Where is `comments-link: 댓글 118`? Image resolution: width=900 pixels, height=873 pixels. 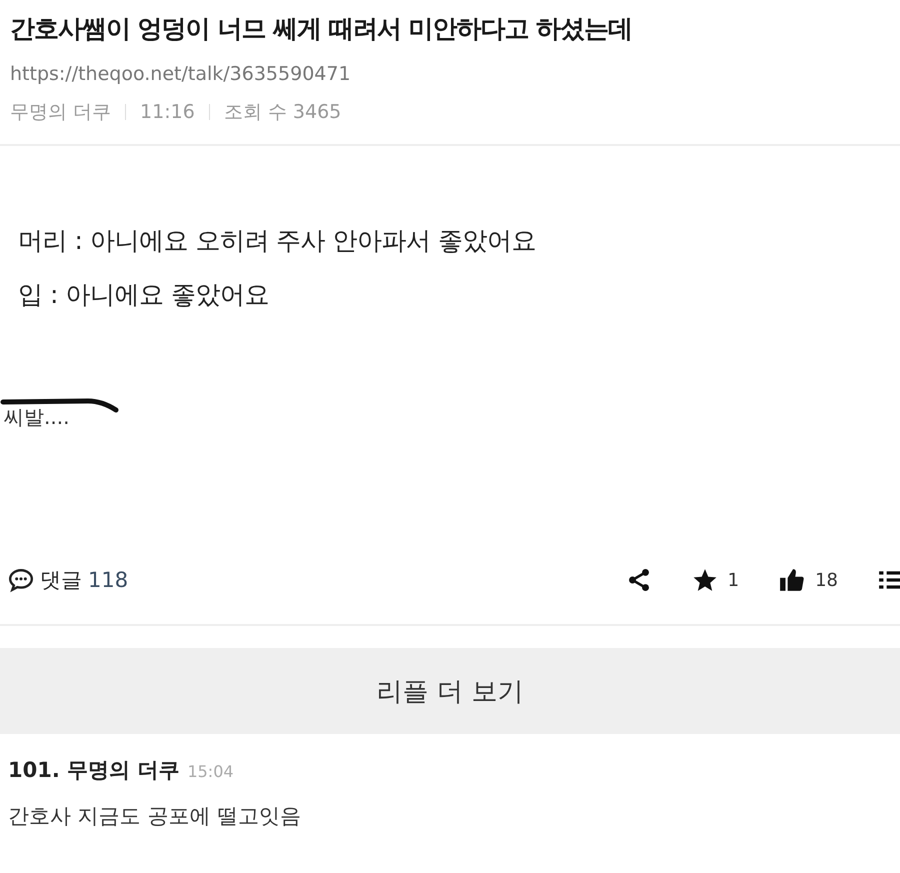 comments-link: 댓글 118 is located at coordinates (68, 580).